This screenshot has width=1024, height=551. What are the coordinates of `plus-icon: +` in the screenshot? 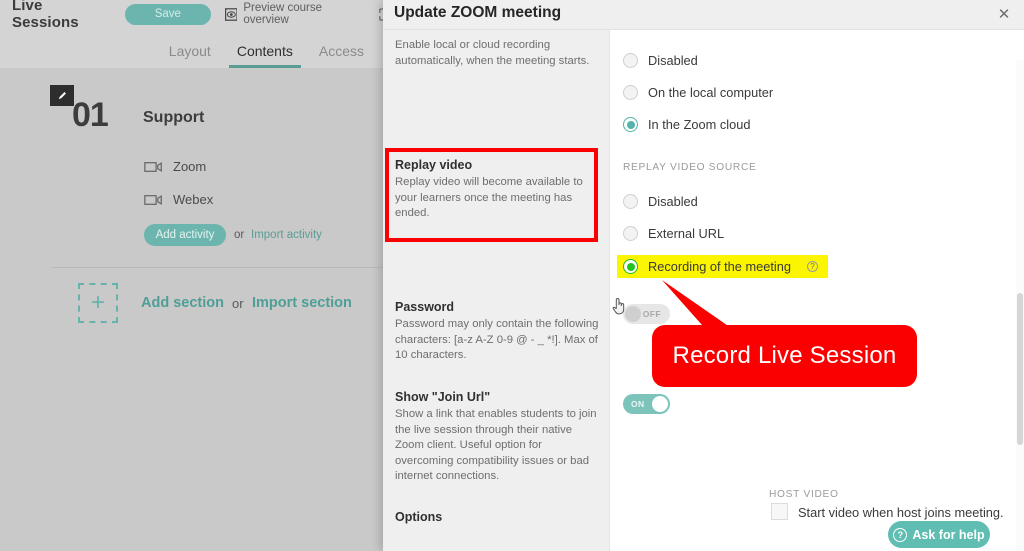 It's located at (97, 302).